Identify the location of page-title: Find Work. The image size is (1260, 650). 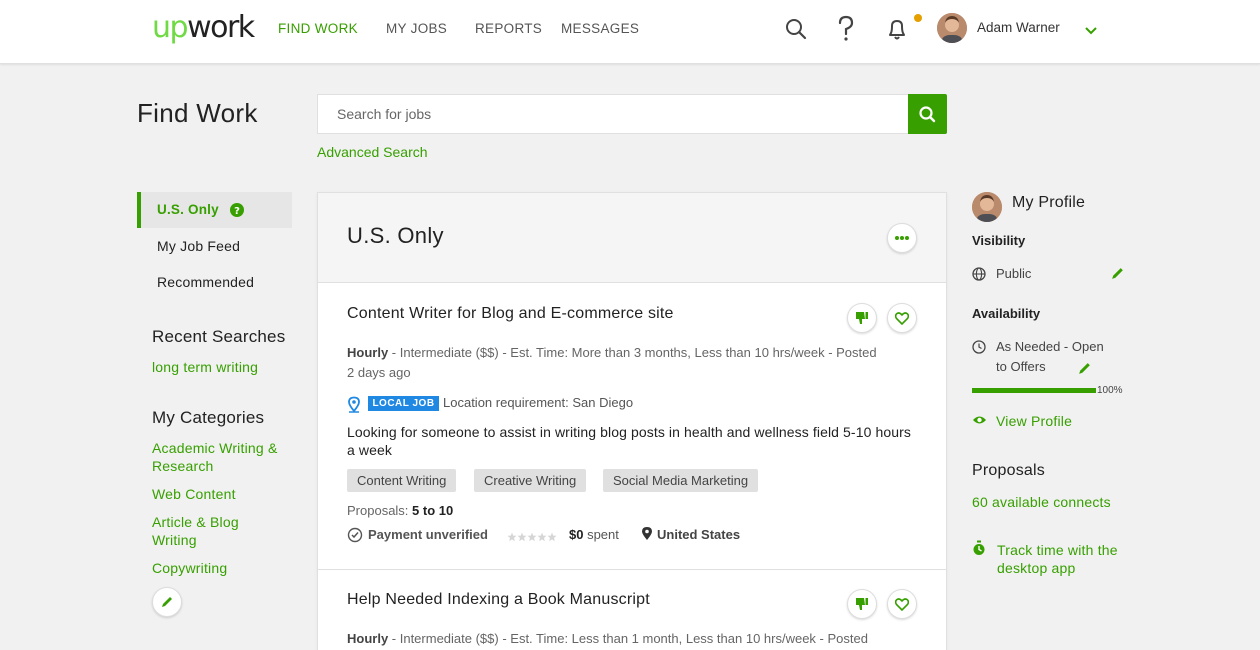
(197, 113).